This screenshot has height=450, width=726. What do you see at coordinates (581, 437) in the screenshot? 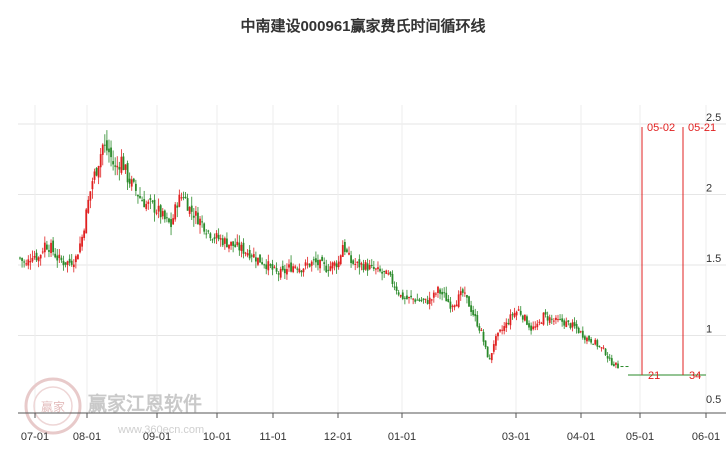
I see `x-tick-label: 04-01` at bounding box center [581, 437].